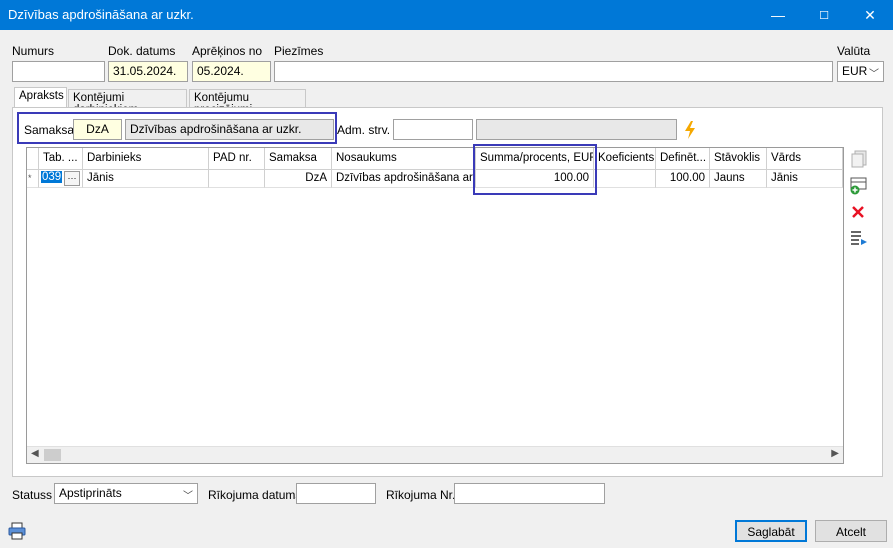 The height and width of the screenshot is (548, 893). Describe the element at coordinates (824, 15) in the screenshot. I see `maximize-button: ☐` at that location.